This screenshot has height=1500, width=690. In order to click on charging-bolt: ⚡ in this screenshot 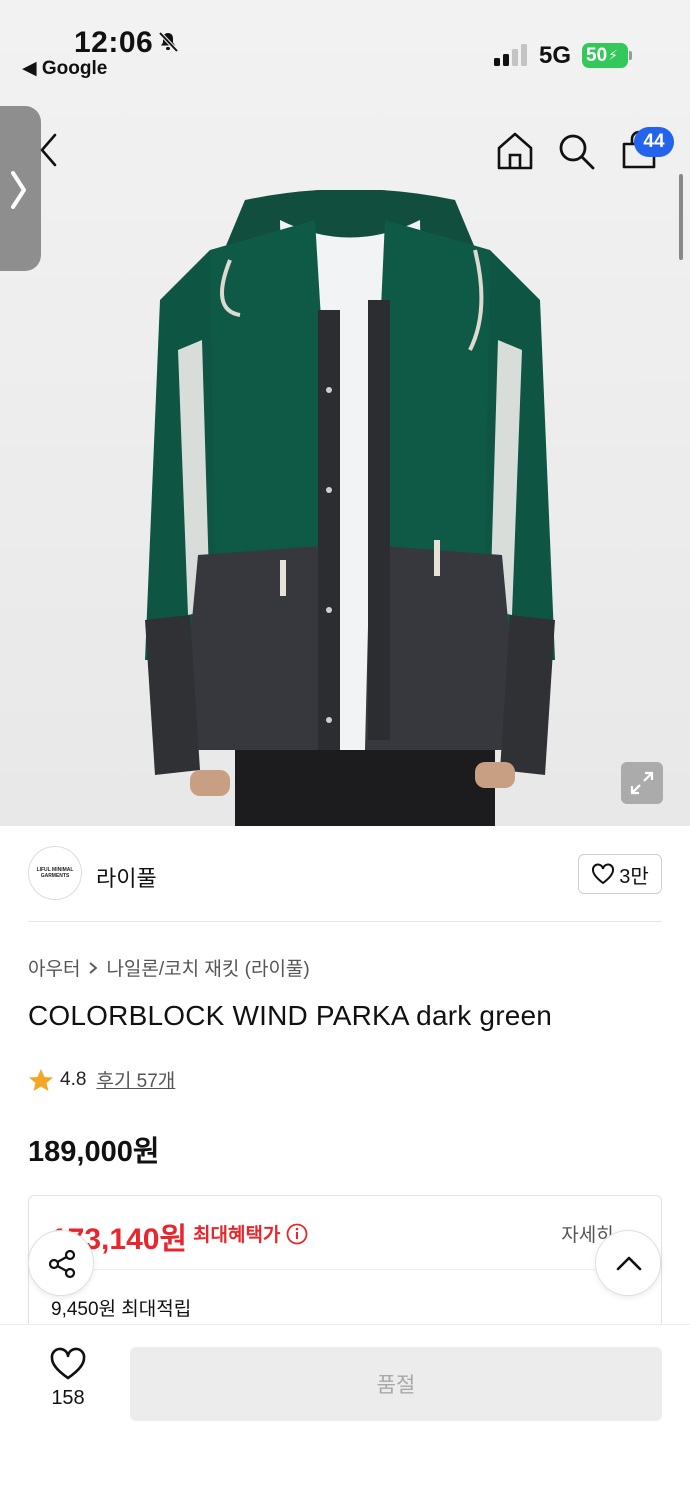, I will do `click(613, 55)`.